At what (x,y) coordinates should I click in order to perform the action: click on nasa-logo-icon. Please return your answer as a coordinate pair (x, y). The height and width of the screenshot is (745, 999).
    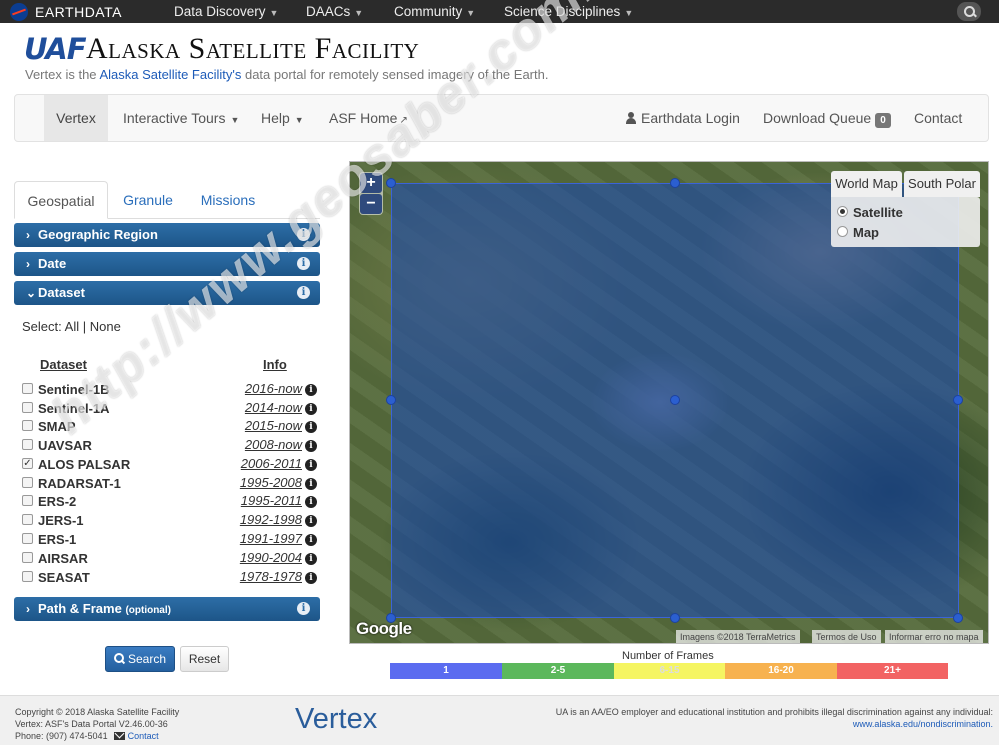
    Looking at the image, I should click on (19, 12).